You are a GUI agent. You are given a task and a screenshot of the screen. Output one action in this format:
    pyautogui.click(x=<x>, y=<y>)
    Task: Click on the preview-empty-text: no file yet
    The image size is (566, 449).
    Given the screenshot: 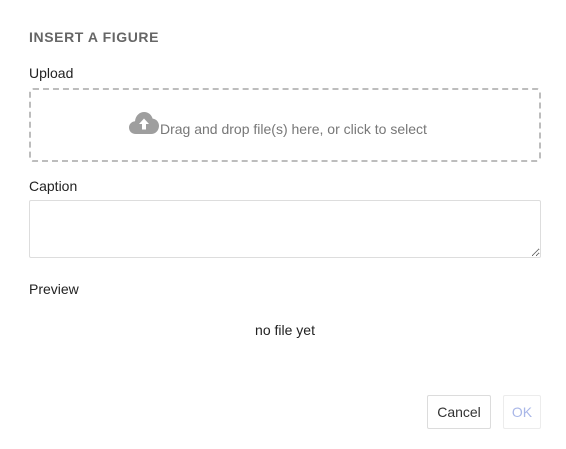 What is the action you would take?
    pyautogui.click(x=285, y=330)
    